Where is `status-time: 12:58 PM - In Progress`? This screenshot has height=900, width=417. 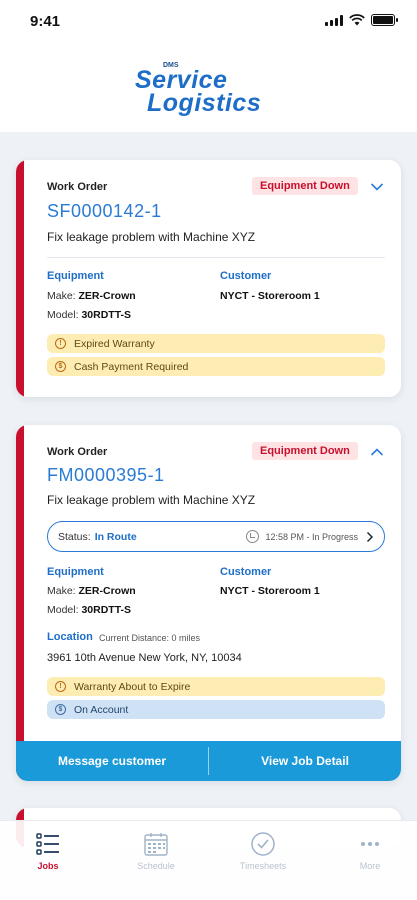
status-time: 12:58 PM - In Progress is located at coordinates (311, 536).